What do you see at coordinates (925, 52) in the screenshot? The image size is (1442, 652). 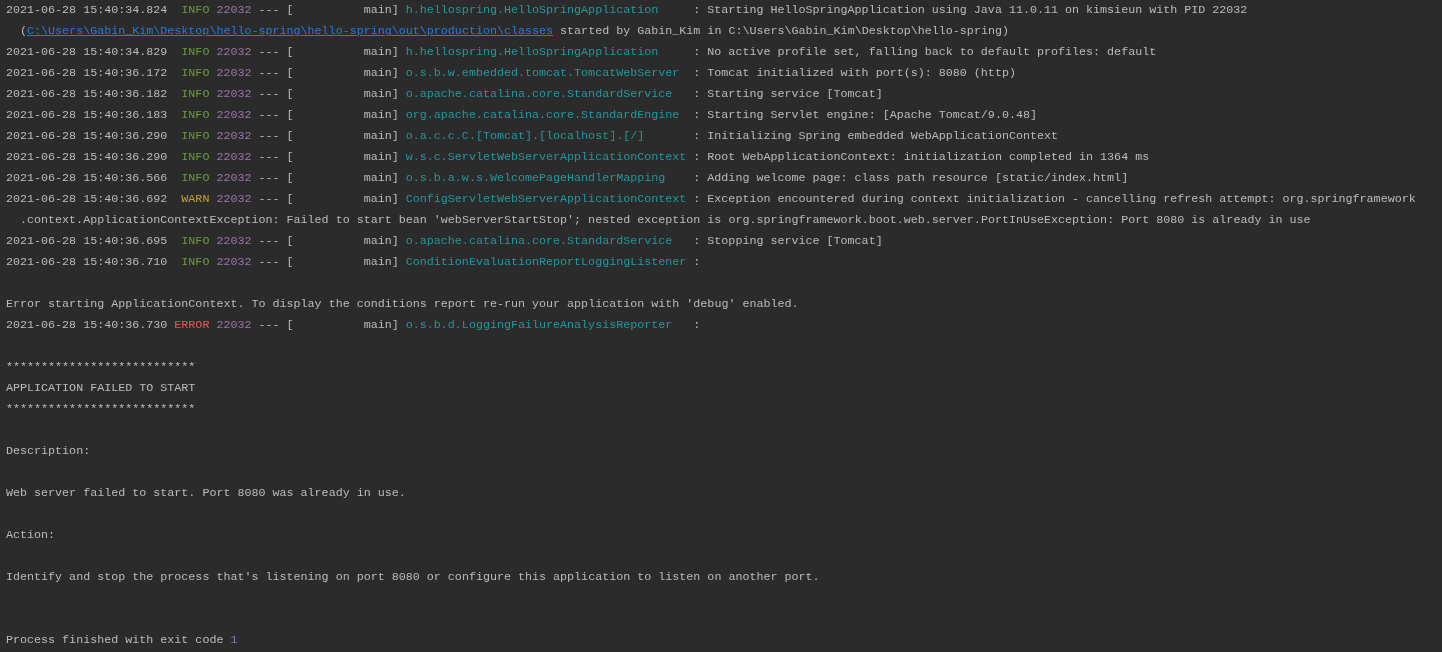 I see `log-message: : No active profile set, falling back to default profiles: default` at bounding box center [925, 52].